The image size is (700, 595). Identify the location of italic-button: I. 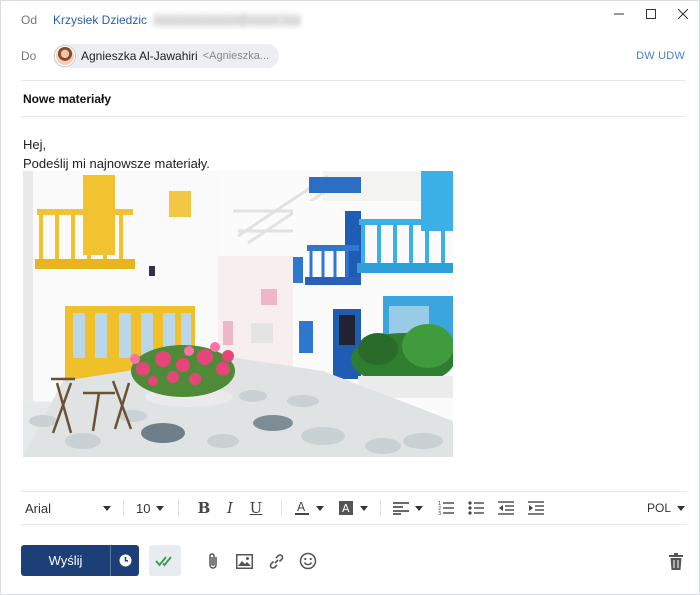
(230, 508).